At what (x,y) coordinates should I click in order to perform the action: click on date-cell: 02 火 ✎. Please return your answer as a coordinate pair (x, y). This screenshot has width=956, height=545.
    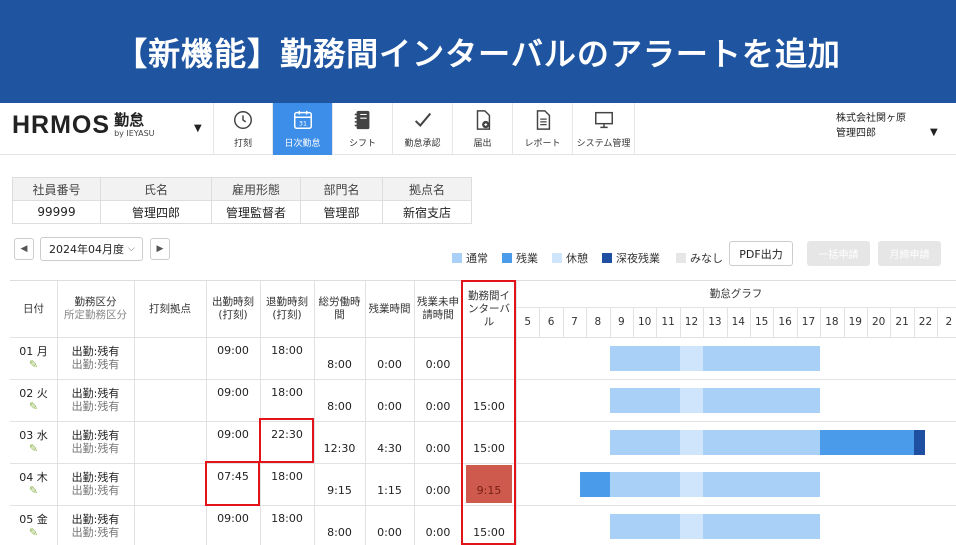
    Looking at the image, I should click on (33, 400).